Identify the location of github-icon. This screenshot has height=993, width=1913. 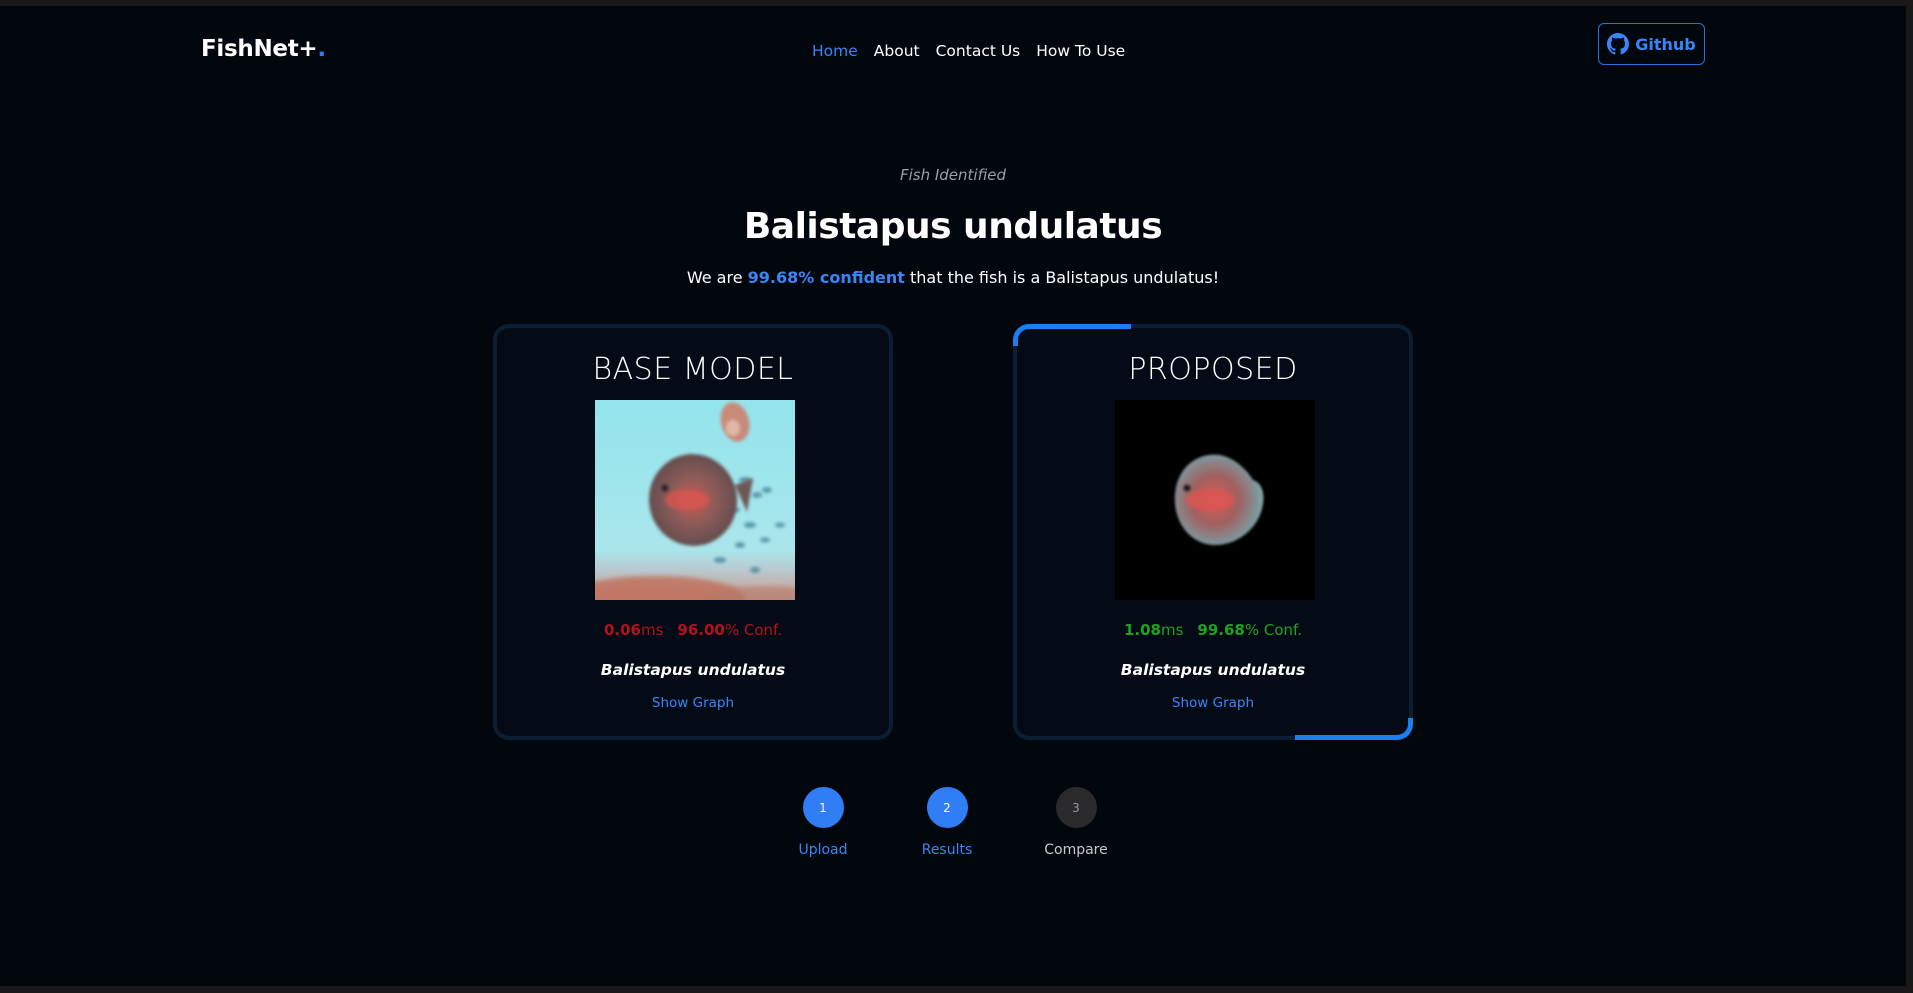
(1618, 44).